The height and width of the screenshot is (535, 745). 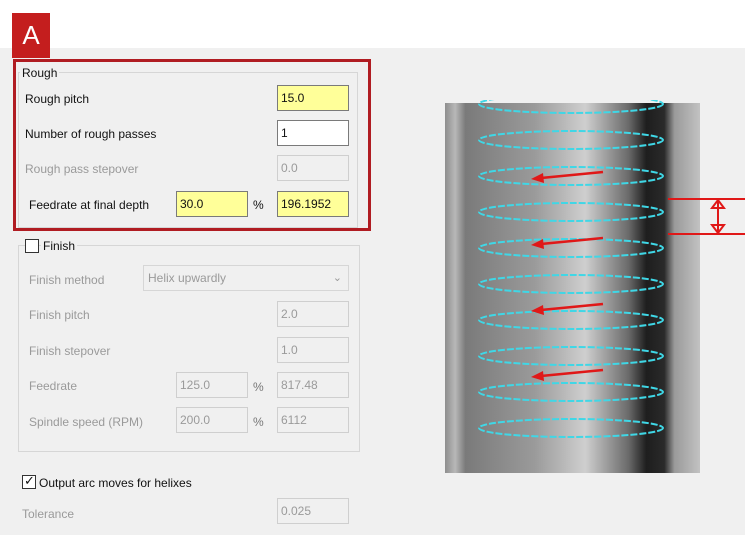 What do you see at coordinates (313, 511) in the screenshot?
I see `tolerance-input: 0.025` at bounding box center [313, 511].